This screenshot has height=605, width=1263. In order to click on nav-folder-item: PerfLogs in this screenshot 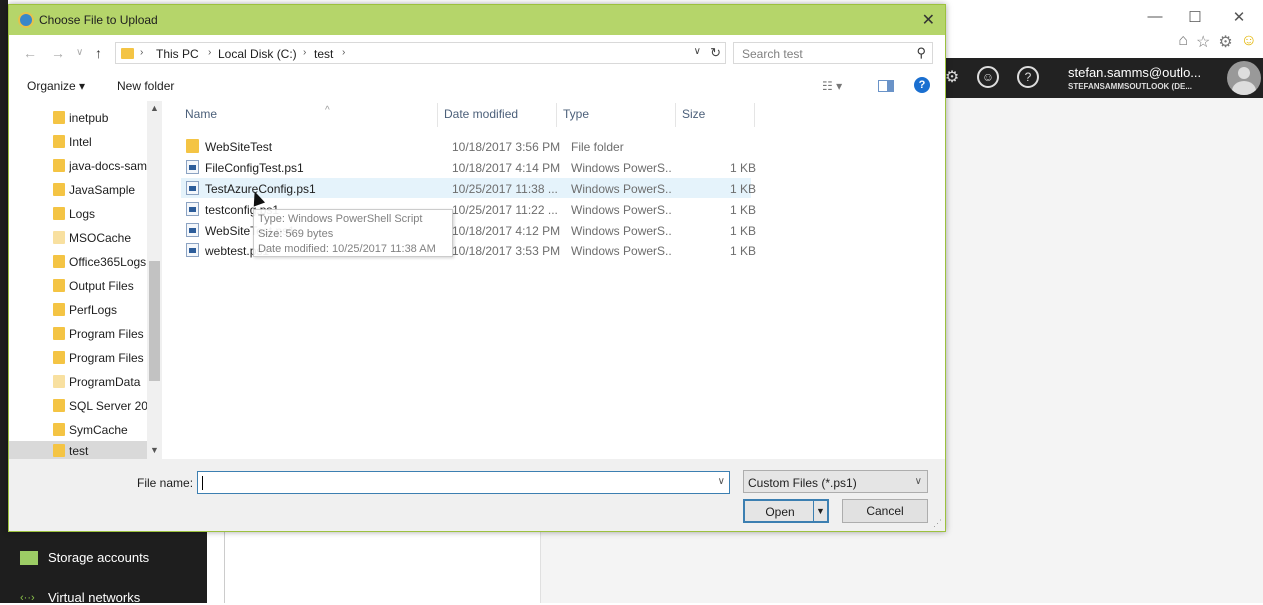, I will do `click(78, 309)`.